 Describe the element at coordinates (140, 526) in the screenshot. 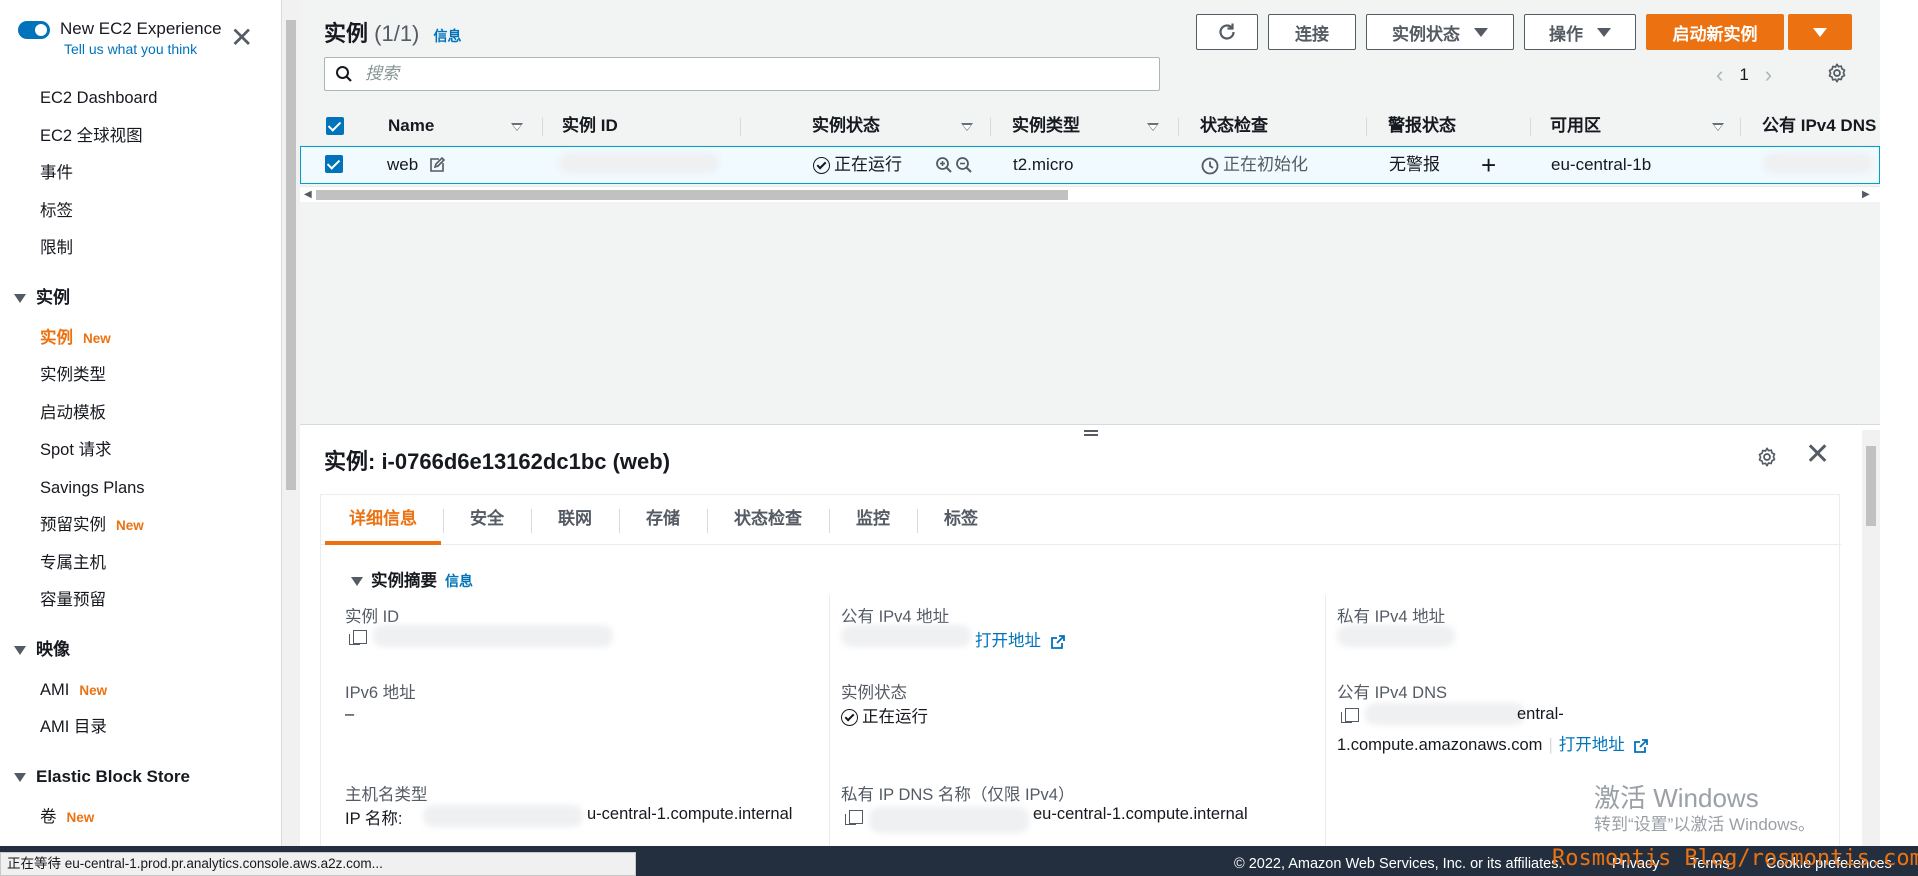

I see `sidebar-item-reserved-instances: 预留实例 New` at that location.